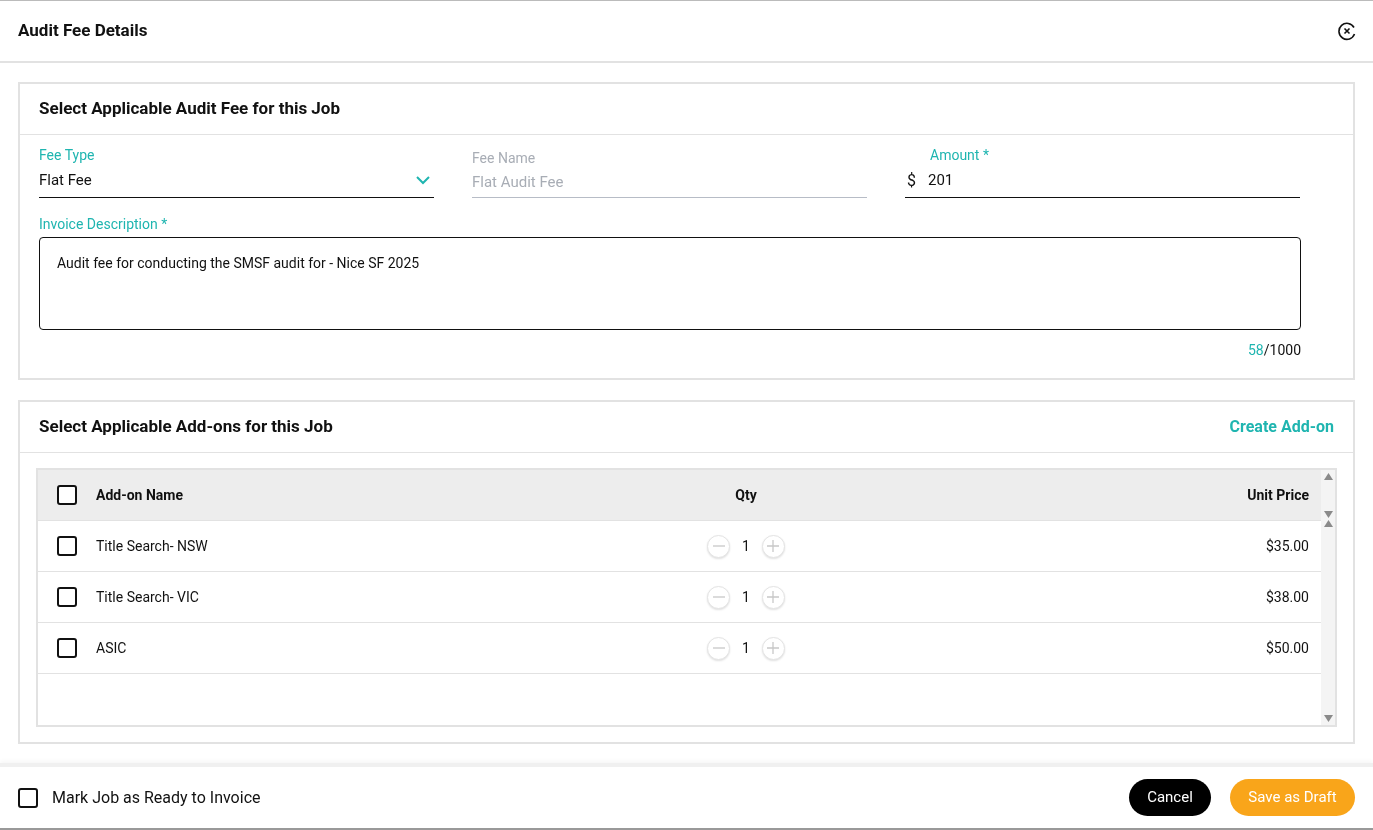 This screenshot has height=830, width=1373. What do you see at coordinates (156, 797) in the screenshot?
I see `checkbox-label: Mark Job as Ready to Invoice` at bounding box center [156, 797].